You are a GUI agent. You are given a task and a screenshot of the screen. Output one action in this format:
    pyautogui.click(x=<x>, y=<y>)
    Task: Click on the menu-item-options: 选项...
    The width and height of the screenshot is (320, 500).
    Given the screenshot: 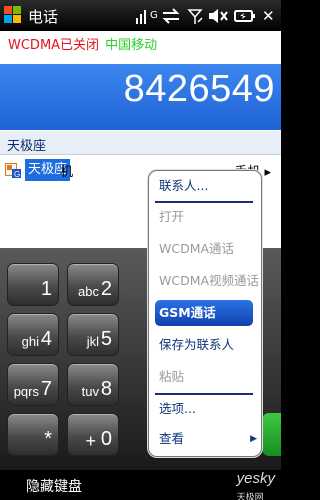 What is the action you would take?
    pyautogui.click(x=205, y=409)
    